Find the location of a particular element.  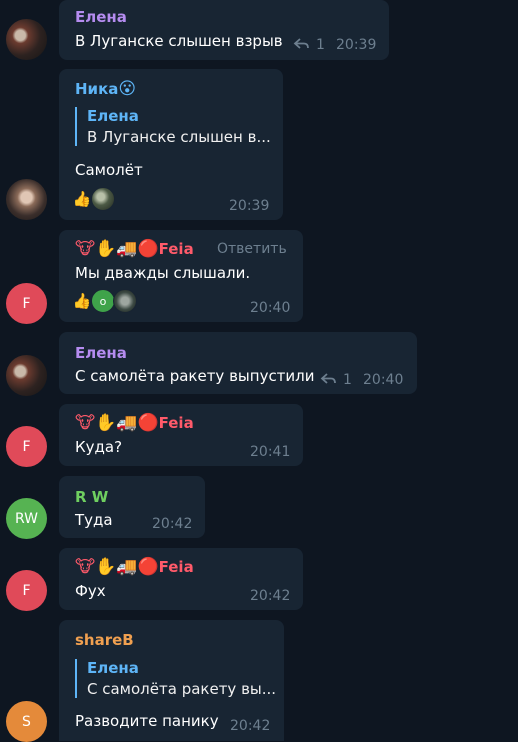

message-text: В Луганске слышен взрыв is located at coordinates (179, 41).